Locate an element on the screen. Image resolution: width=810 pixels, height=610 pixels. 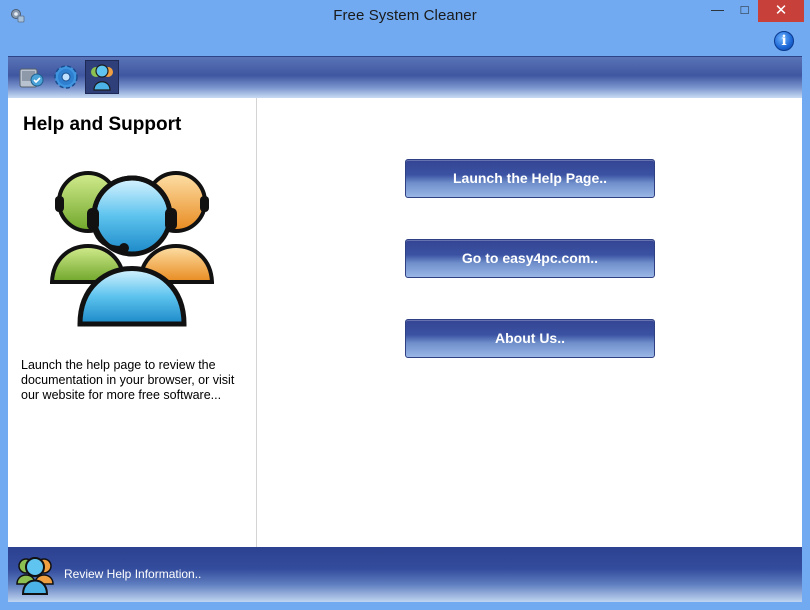
toolbar-settings-button is located at coordinates (66, 77).